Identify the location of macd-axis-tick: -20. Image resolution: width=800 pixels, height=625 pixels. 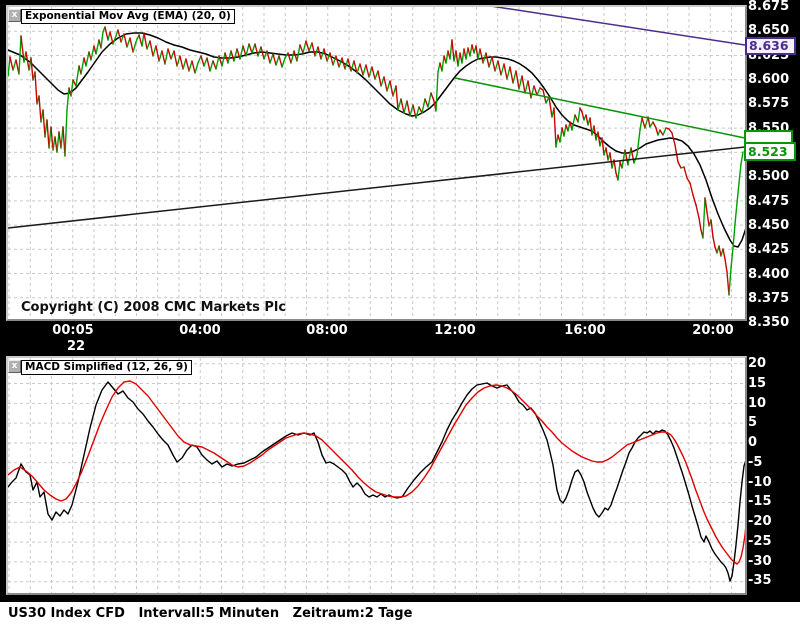
(760, 521).